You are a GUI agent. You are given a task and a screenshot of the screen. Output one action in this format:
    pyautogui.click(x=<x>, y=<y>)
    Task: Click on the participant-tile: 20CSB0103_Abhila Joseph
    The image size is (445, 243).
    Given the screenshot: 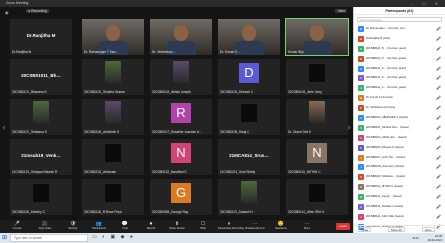 What is the action you would take?
    pyautogui.click(x=181, y=77)
    